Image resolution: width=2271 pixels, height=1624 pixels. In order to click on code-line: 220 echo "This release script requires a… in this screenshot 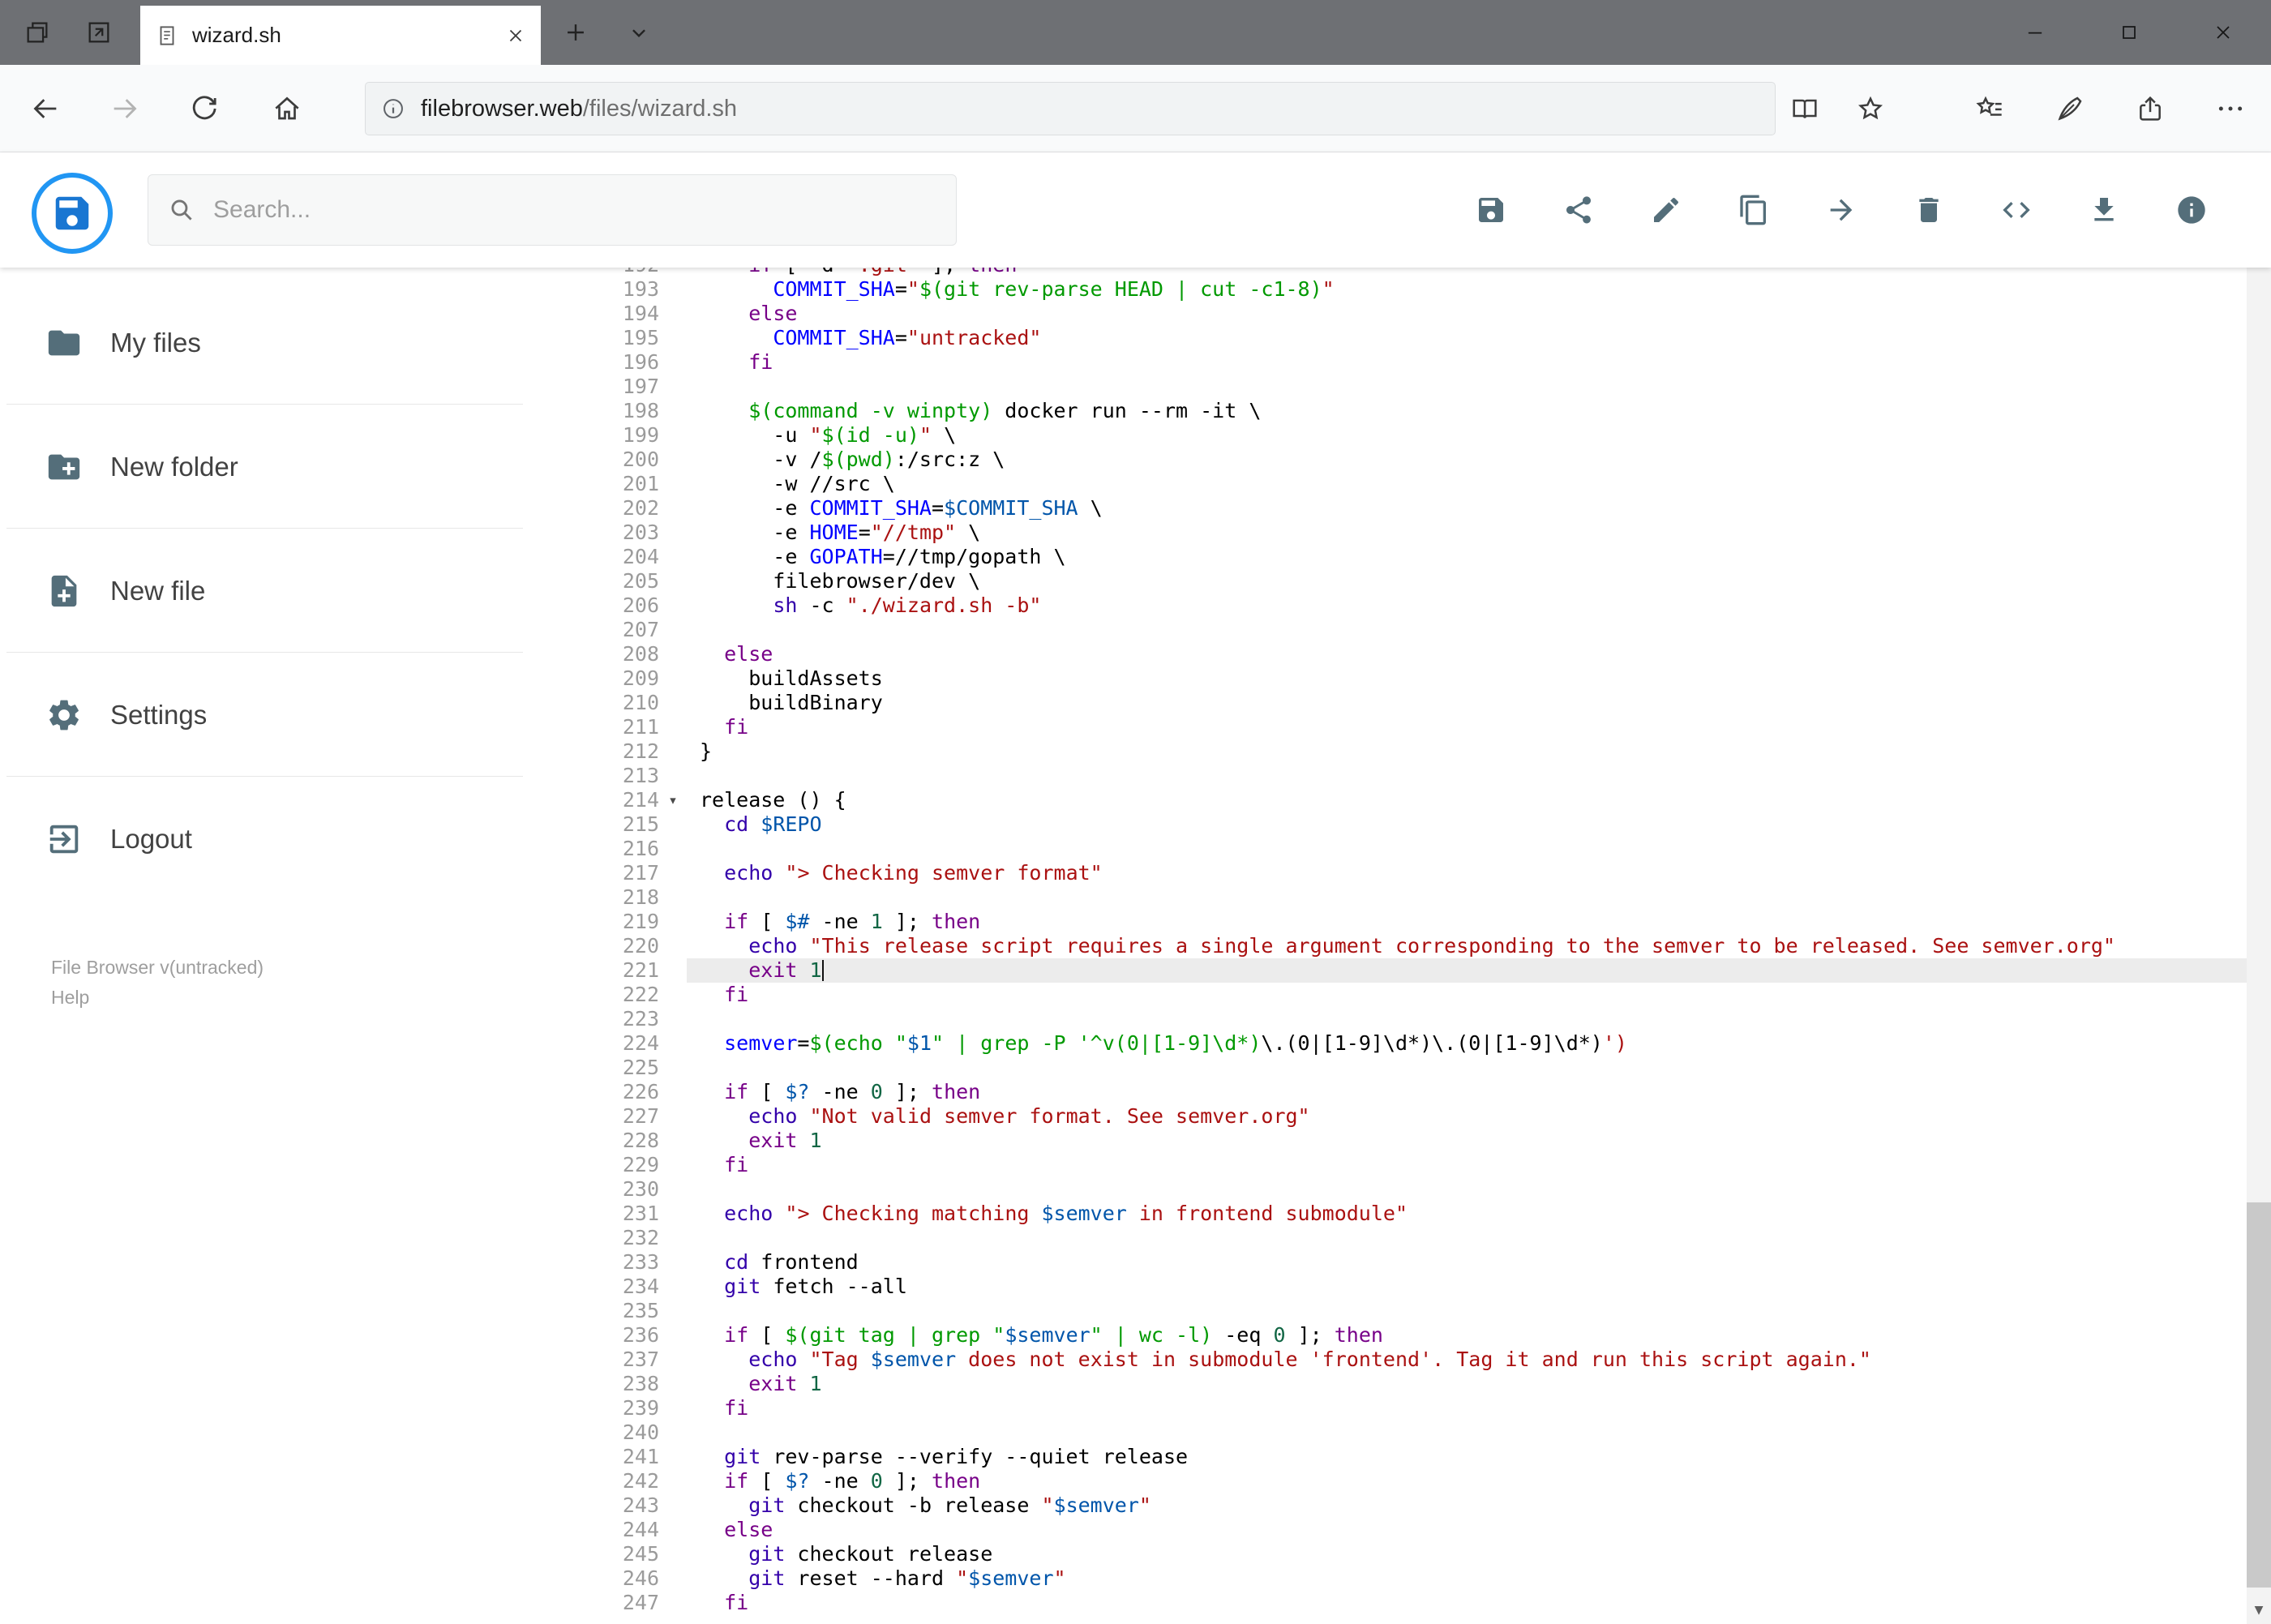, I will do `click(1418, 946)`.